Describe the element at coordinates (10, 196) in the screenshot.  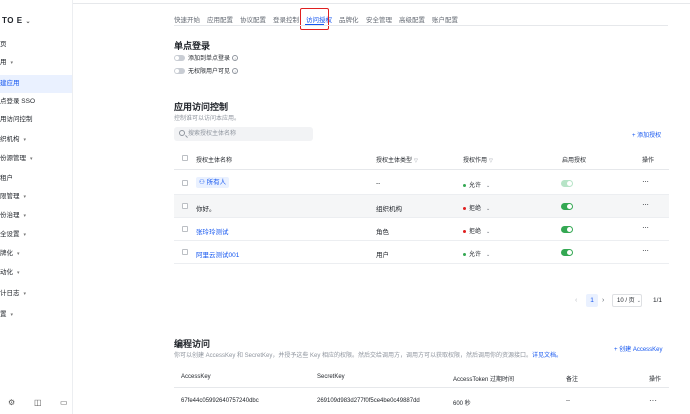
I see `sidebar-item-label: 限管理` at that location.